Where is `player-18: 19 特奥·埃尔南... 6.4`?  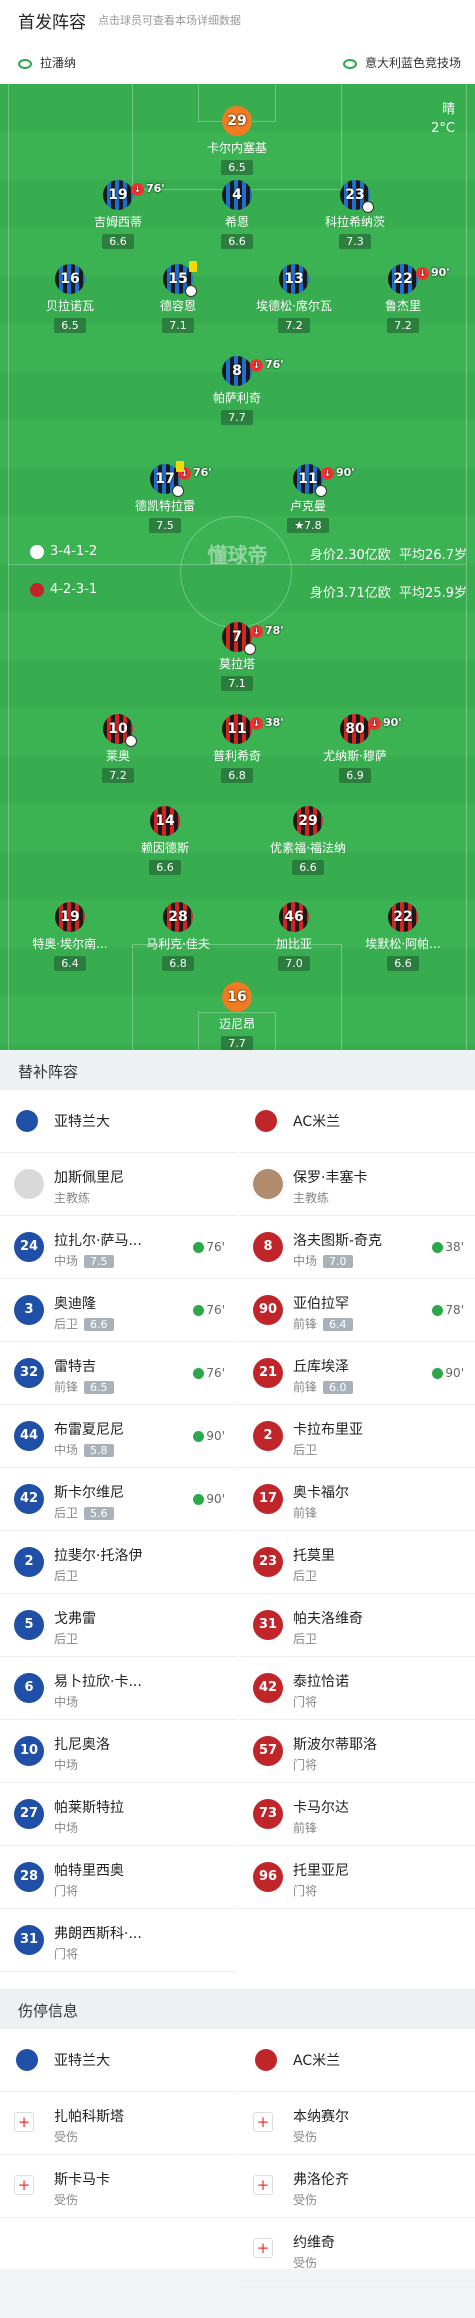 player-18: 19 特奥·埃尔南... 6.4 is located at coordinates (70, 936).